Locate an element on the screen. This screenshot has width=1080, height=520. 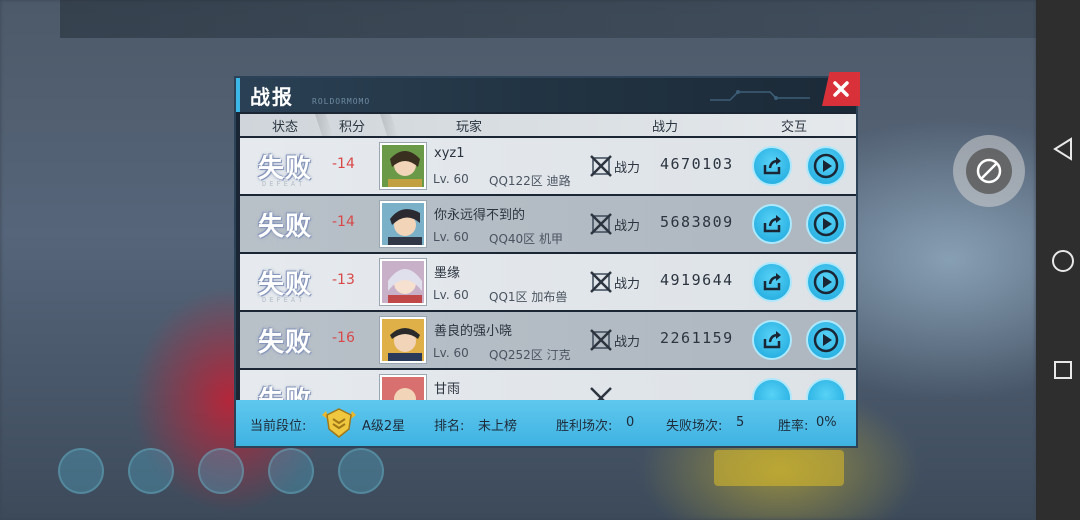
dialog-subtitle: ROLDORMOMO is located at coordinates (341, 101).